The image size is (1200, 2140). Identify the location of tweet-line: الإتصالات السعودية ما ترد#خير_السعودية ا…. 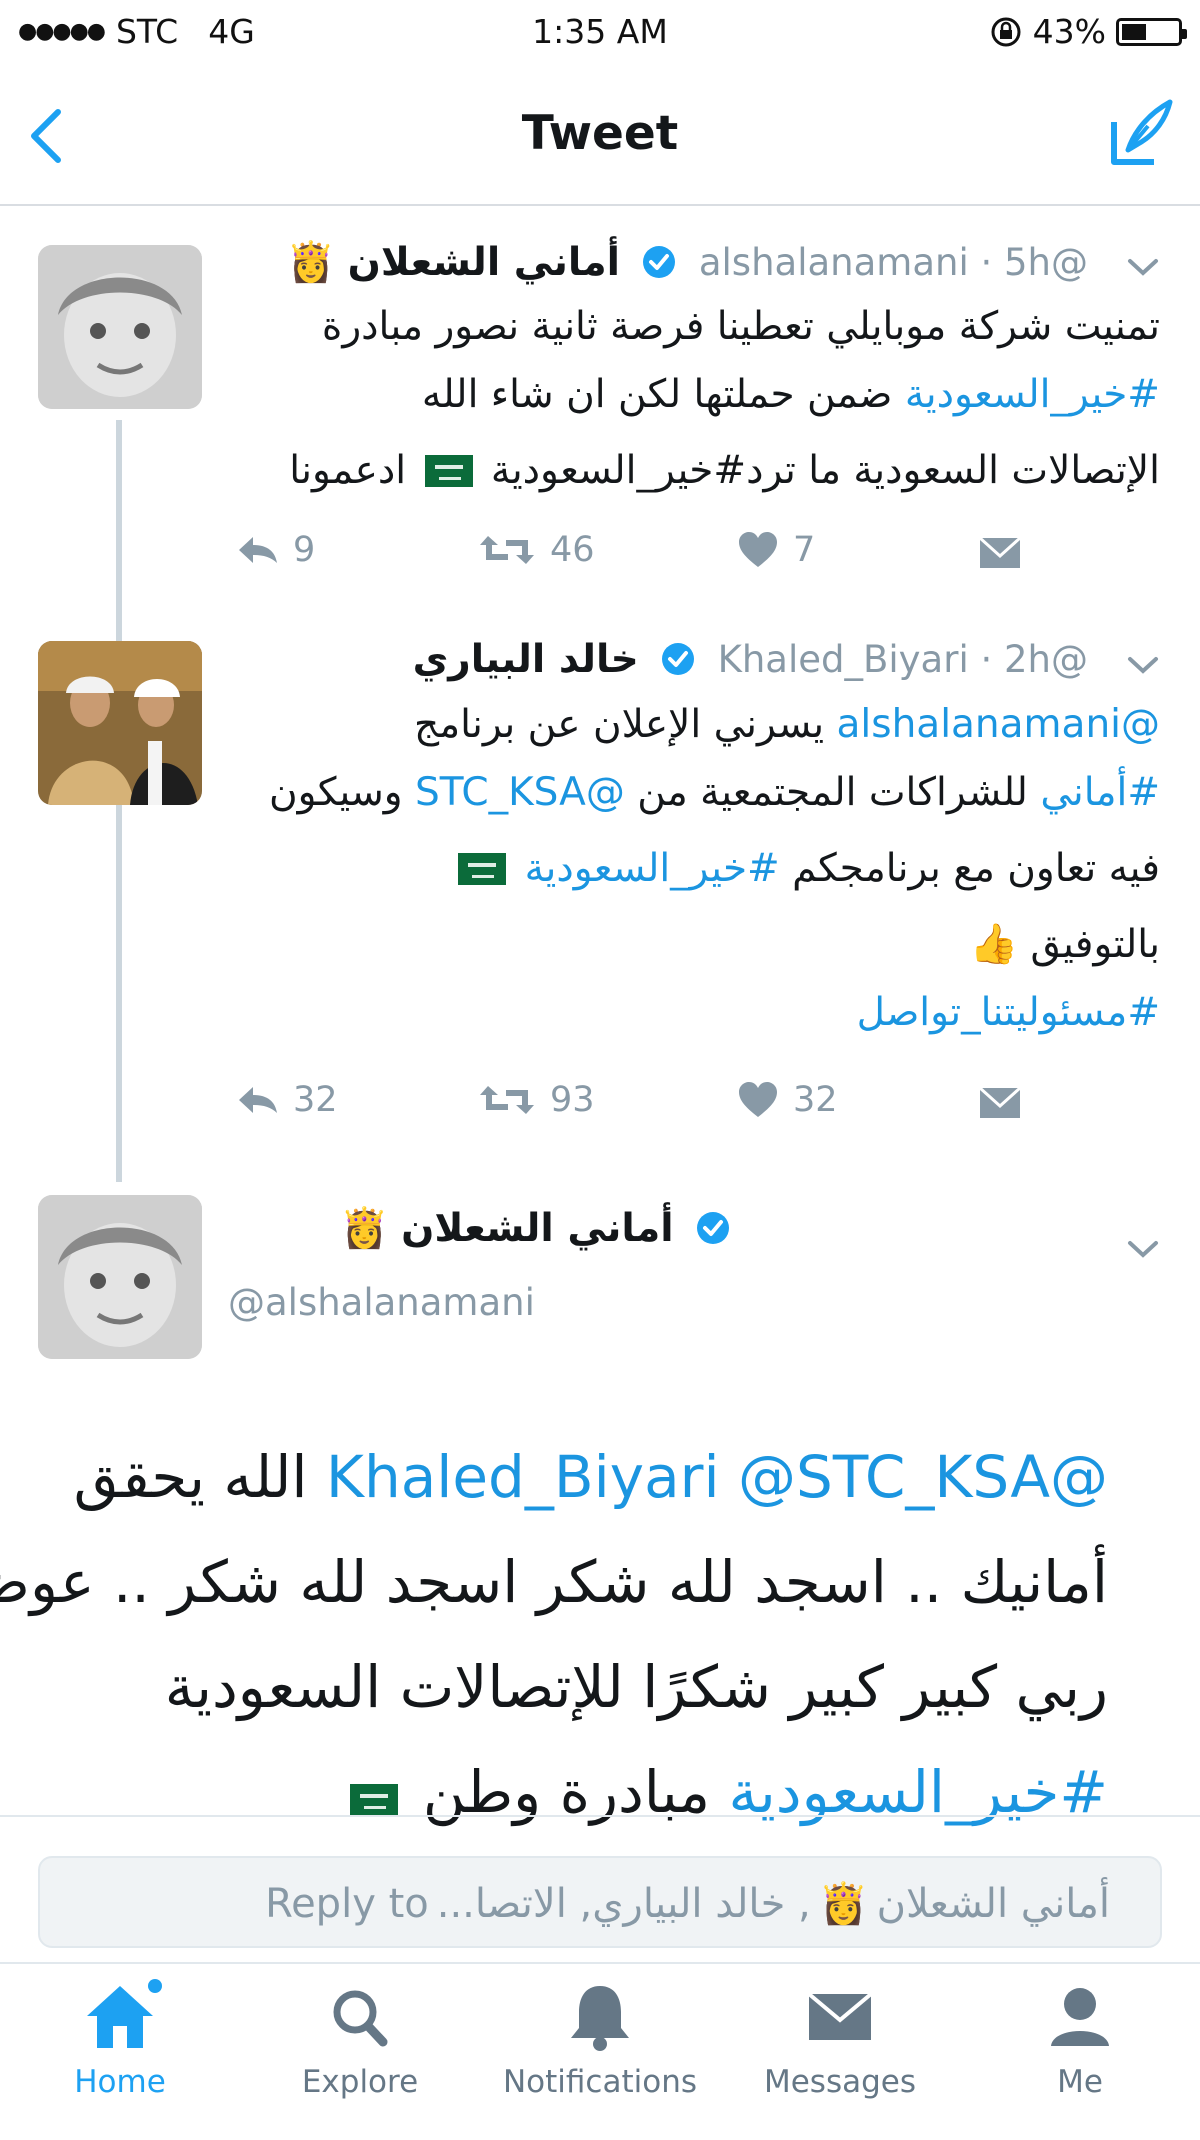
(700, 471).